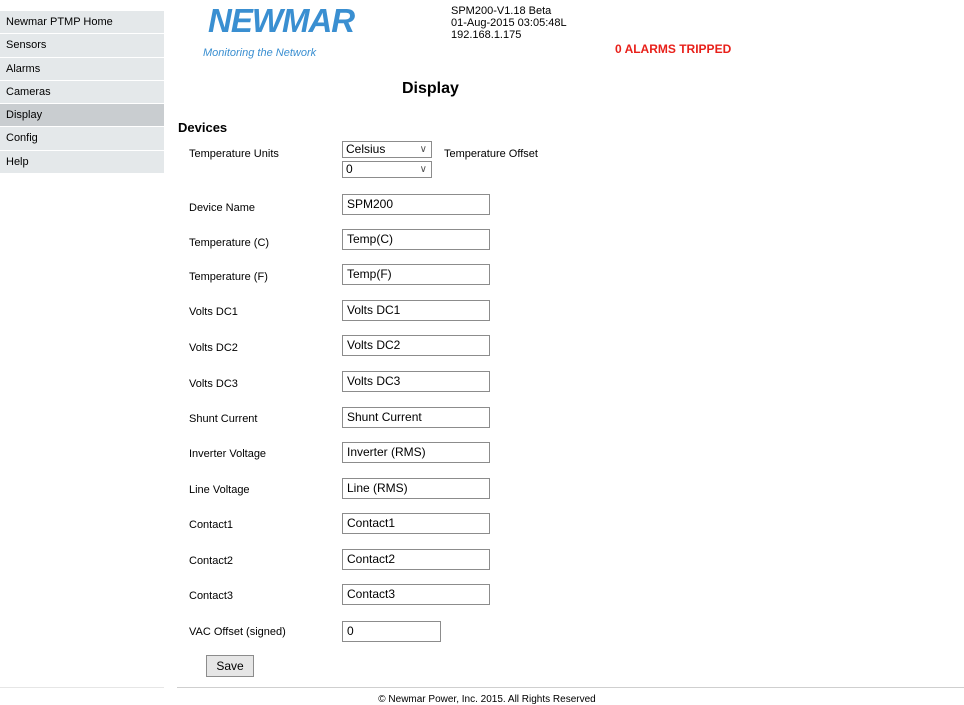 This screenshot has width=964, height=705. What do you see at coordinates (82, 69) in the screenshot?
I see `sidebar-item-alarms: Alarms` at bounding box center [82, 69].